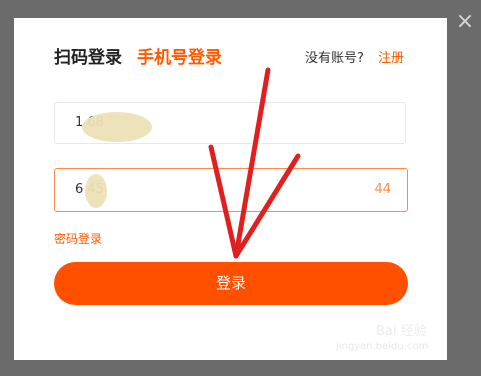 The image size is (481, 376). What do you see at coordinates (401, 331) in the screenshot?
I see `watermark-brand: Bai 经验` at bounding box center [401, 331].